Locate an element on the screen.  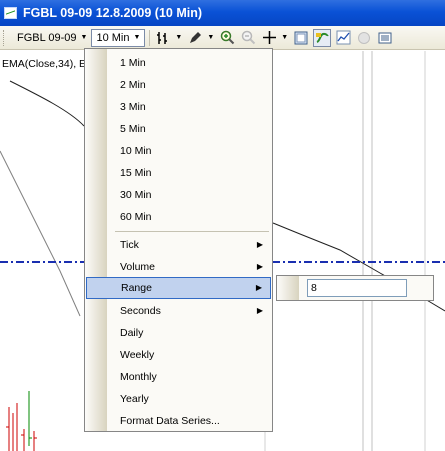
menu-item-1-min: 1 Min is located at coordinates (178, 63).